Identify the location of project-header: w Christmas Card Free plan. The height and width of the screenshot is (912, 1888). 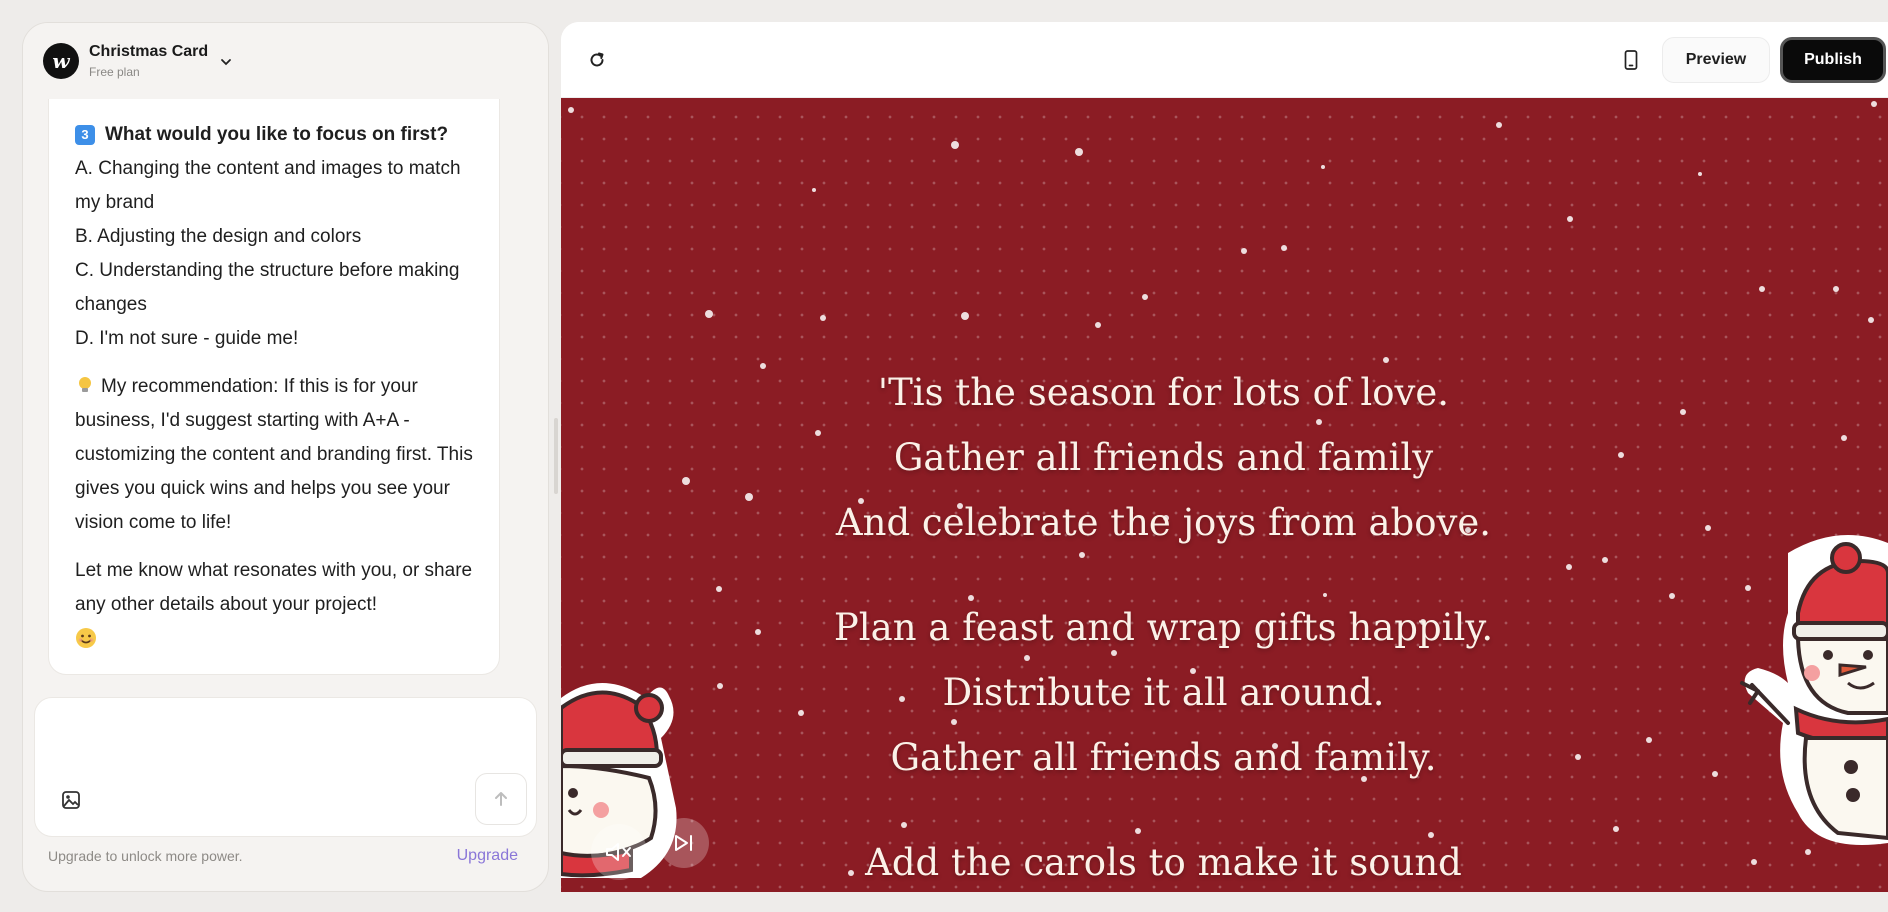
(285, 61).